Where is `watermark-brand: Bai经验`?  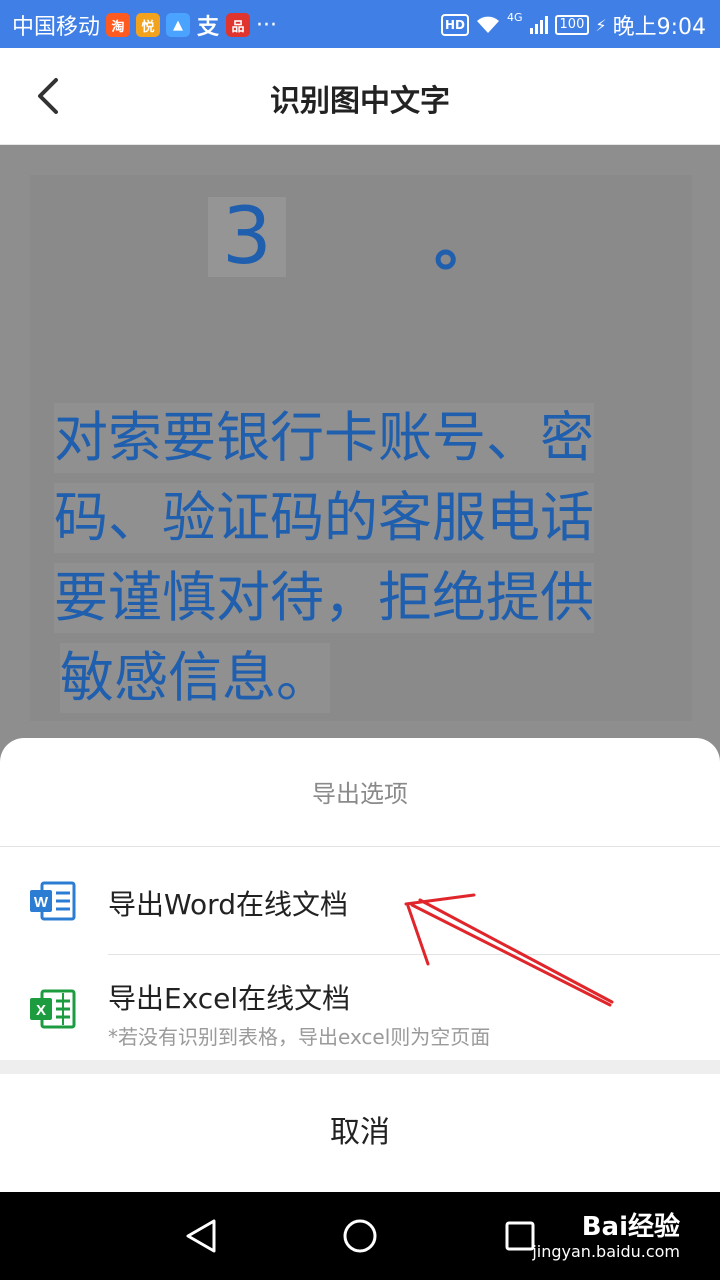 watermark-brand: Bai经验 is located at coordinates (630, 1227).